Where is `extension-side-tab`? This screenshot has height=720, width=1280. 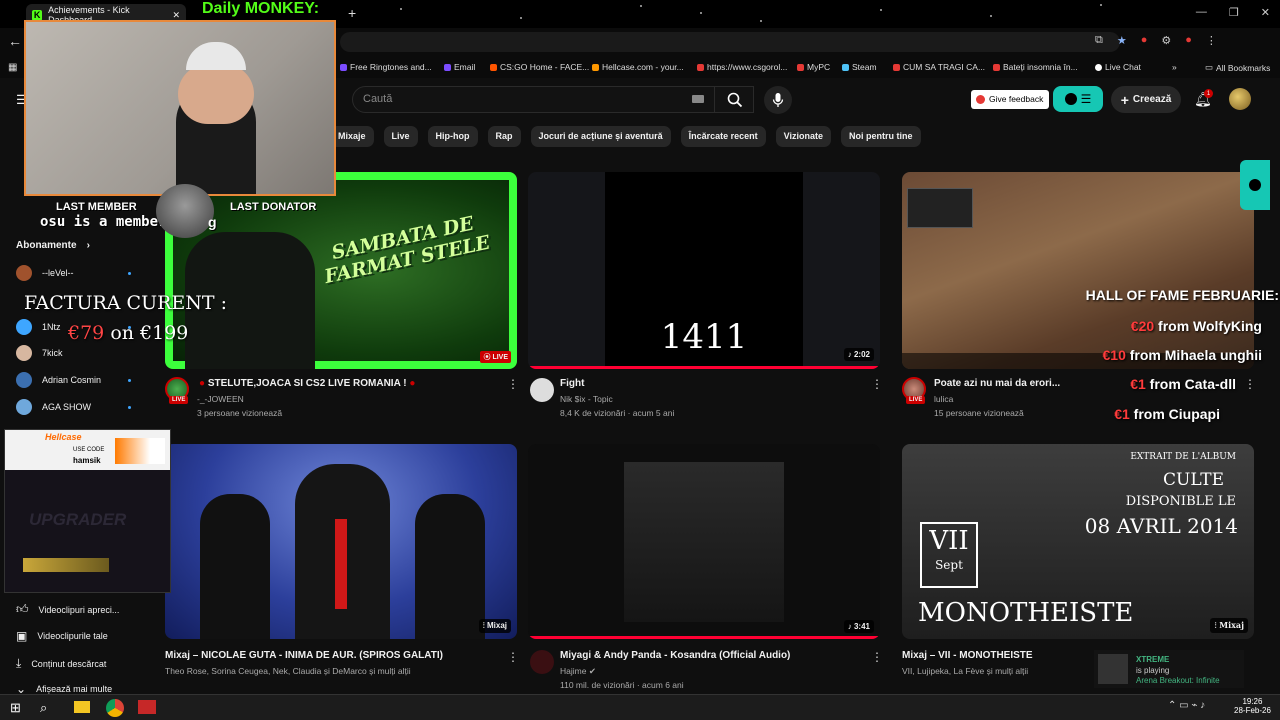 extension-side-tab is located at coordinates (1255, 185).